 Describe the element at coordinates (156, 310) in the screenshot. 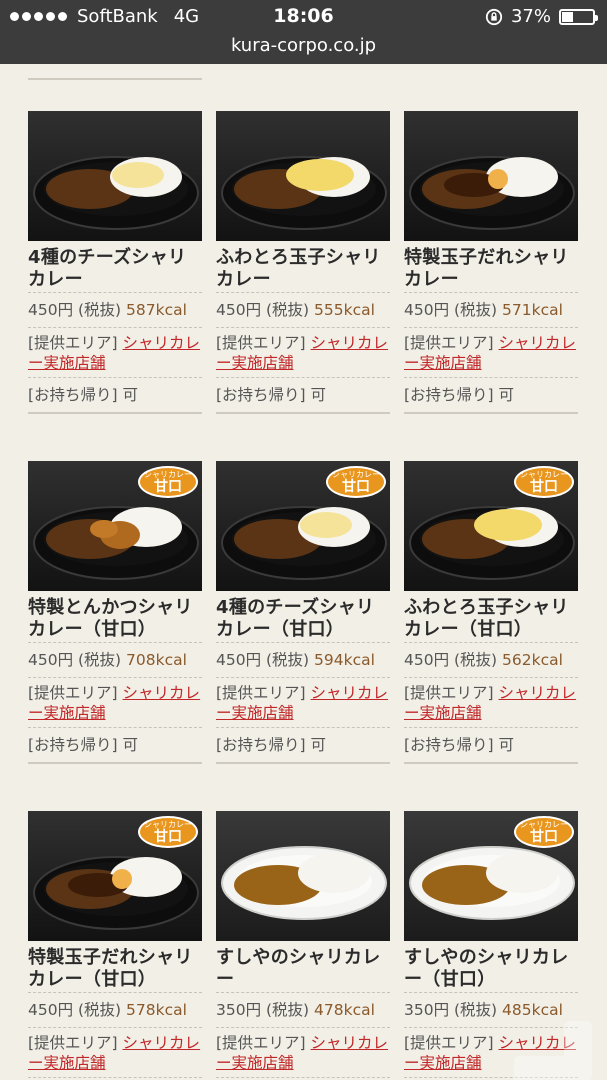

I see `calories: 587kcal` at that location.